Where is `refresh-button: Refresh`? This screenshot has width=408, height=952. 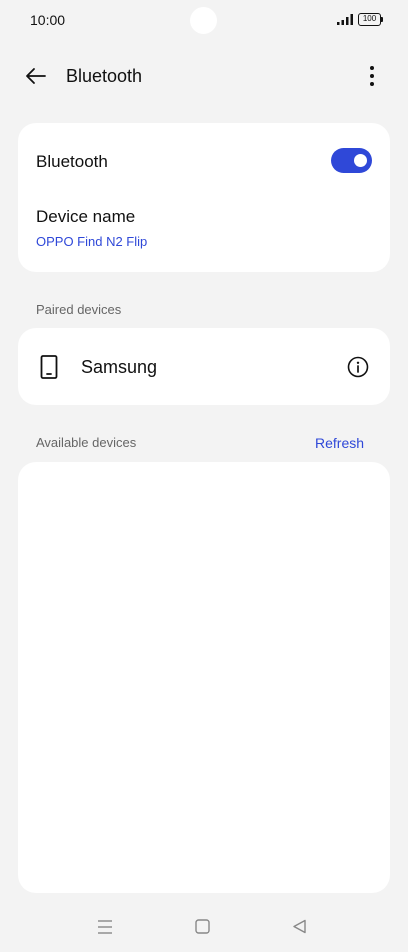 refresh-button: Refresh is located at coordinates (339, 443).